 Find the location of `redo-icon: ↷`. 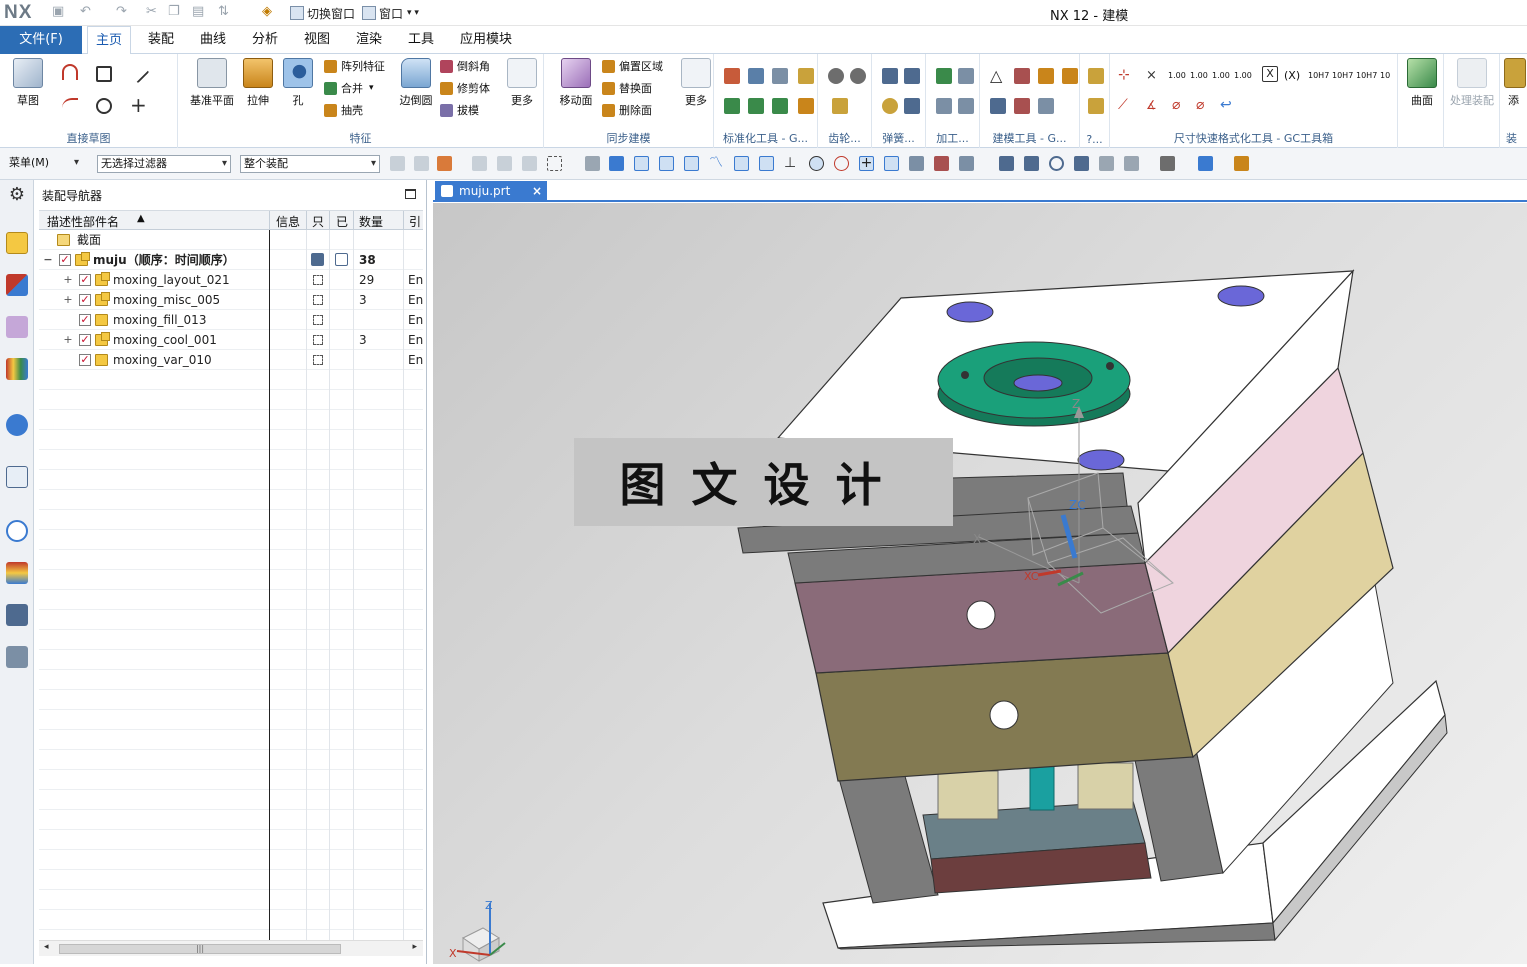

redo-icon: ↷ is located at coordinates (121, 11).